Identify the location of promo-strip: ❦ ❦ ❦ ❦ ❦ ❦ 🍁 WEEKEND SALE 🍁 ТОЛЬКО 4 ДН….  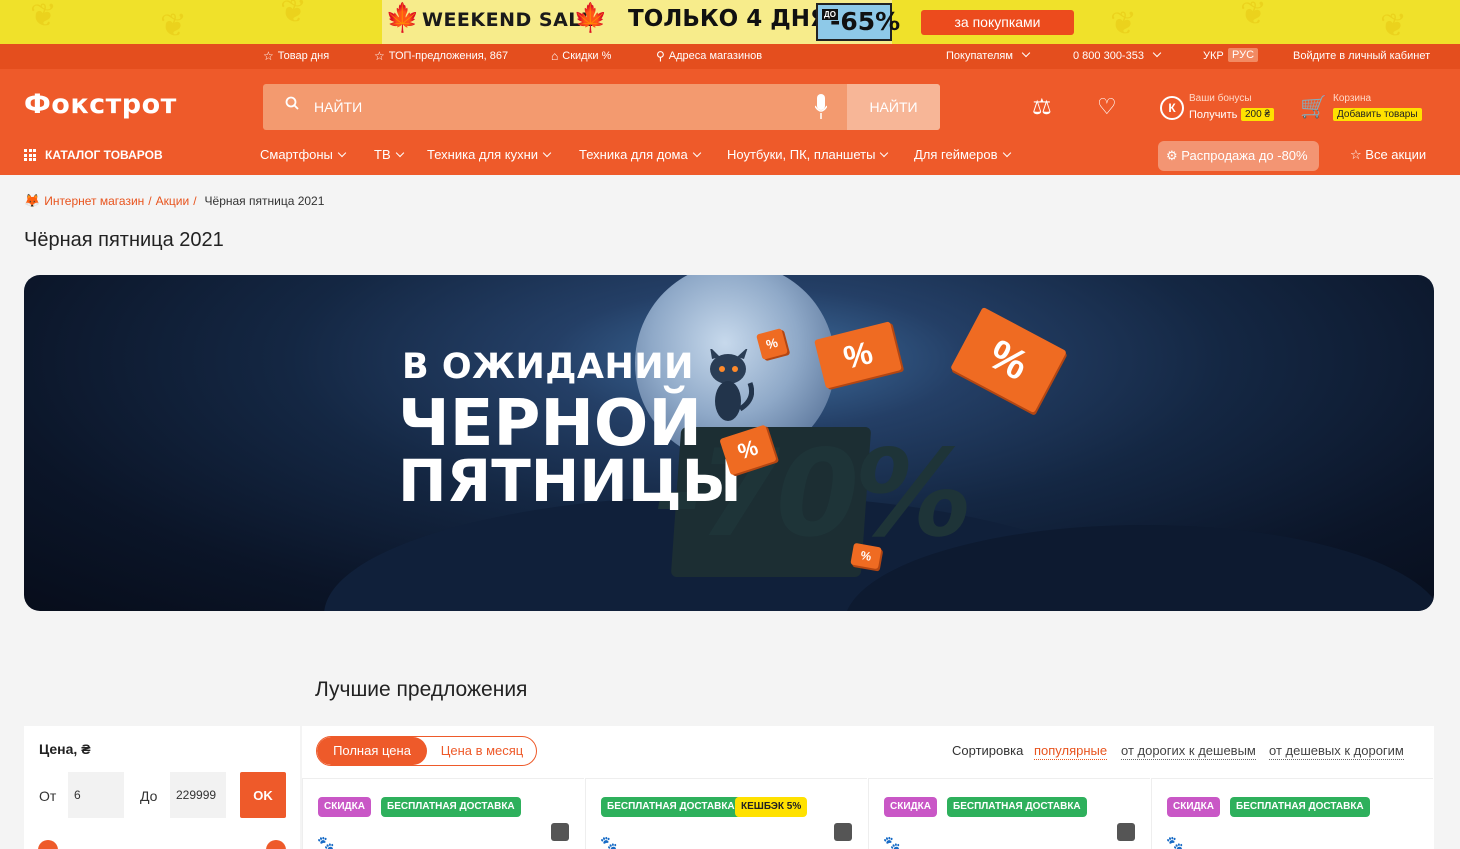
(730, 22).